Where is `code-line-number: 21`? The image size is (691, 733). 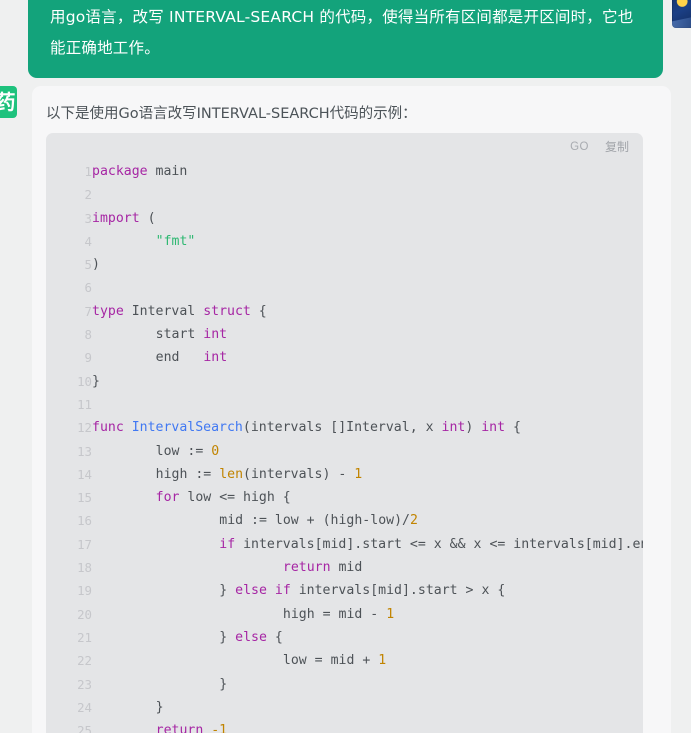
code-line-number: 21 is located at coordinates (84, 637).